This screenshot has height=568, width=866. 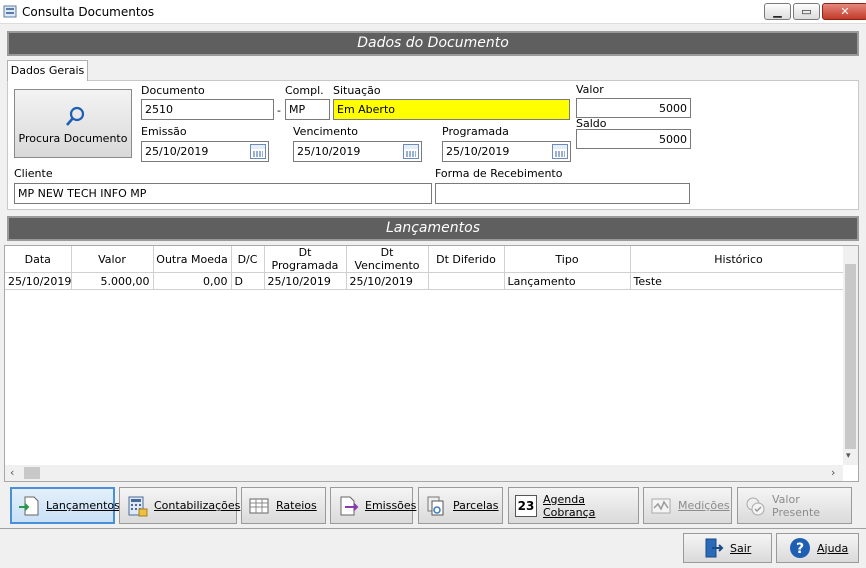 What do you see at coordinates (436, 506) in the screenshot?
I see `documents-icon` at bounding box center [436, 506].